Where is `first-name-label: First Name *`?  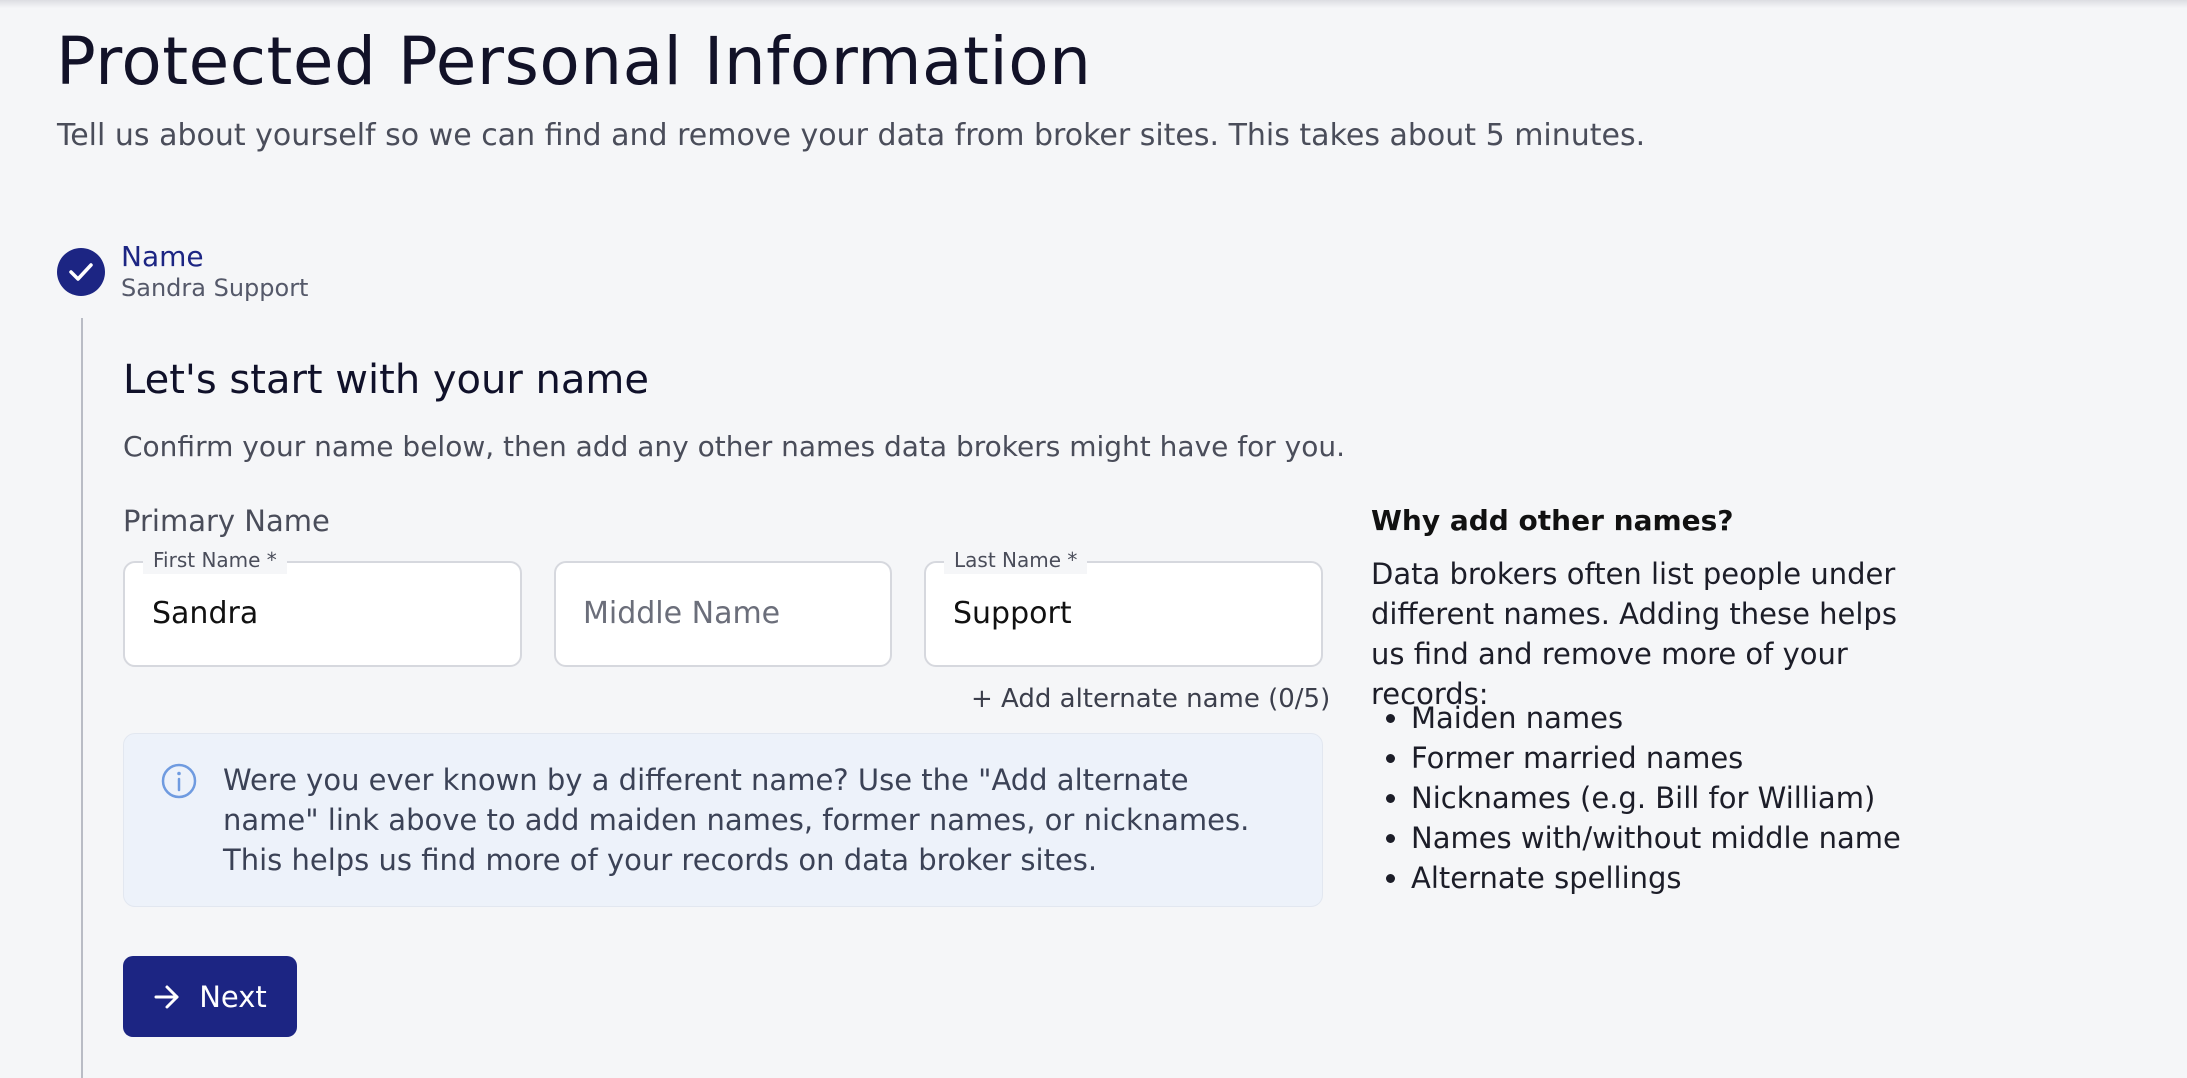
first-name-label: First Name * is located at coordinates (215, 560).